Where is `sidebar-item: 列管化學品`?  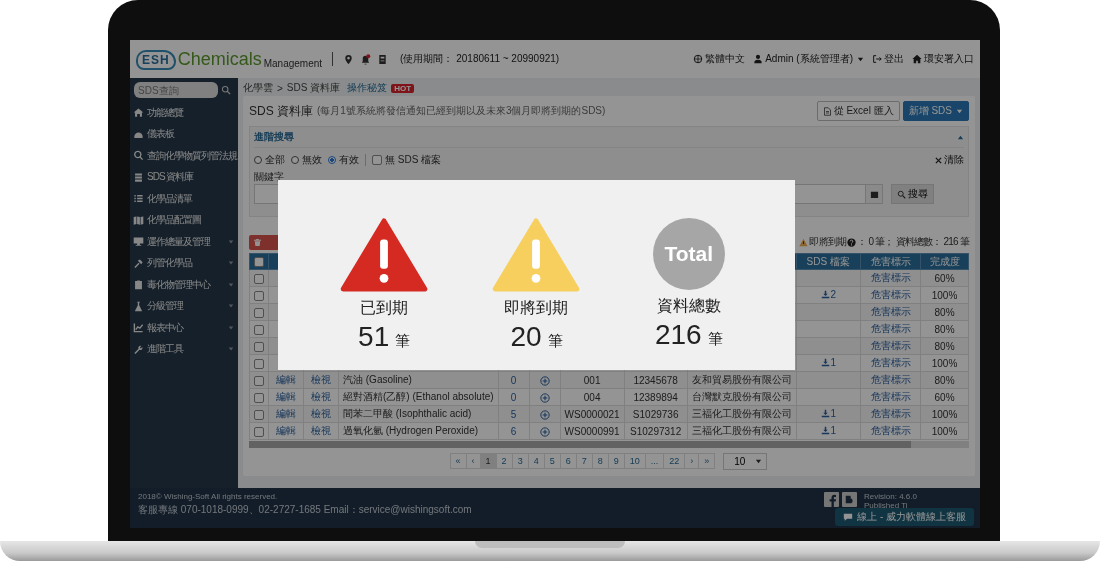 sidebar-item: 列管化學品 is located at coordinates (184, 263).